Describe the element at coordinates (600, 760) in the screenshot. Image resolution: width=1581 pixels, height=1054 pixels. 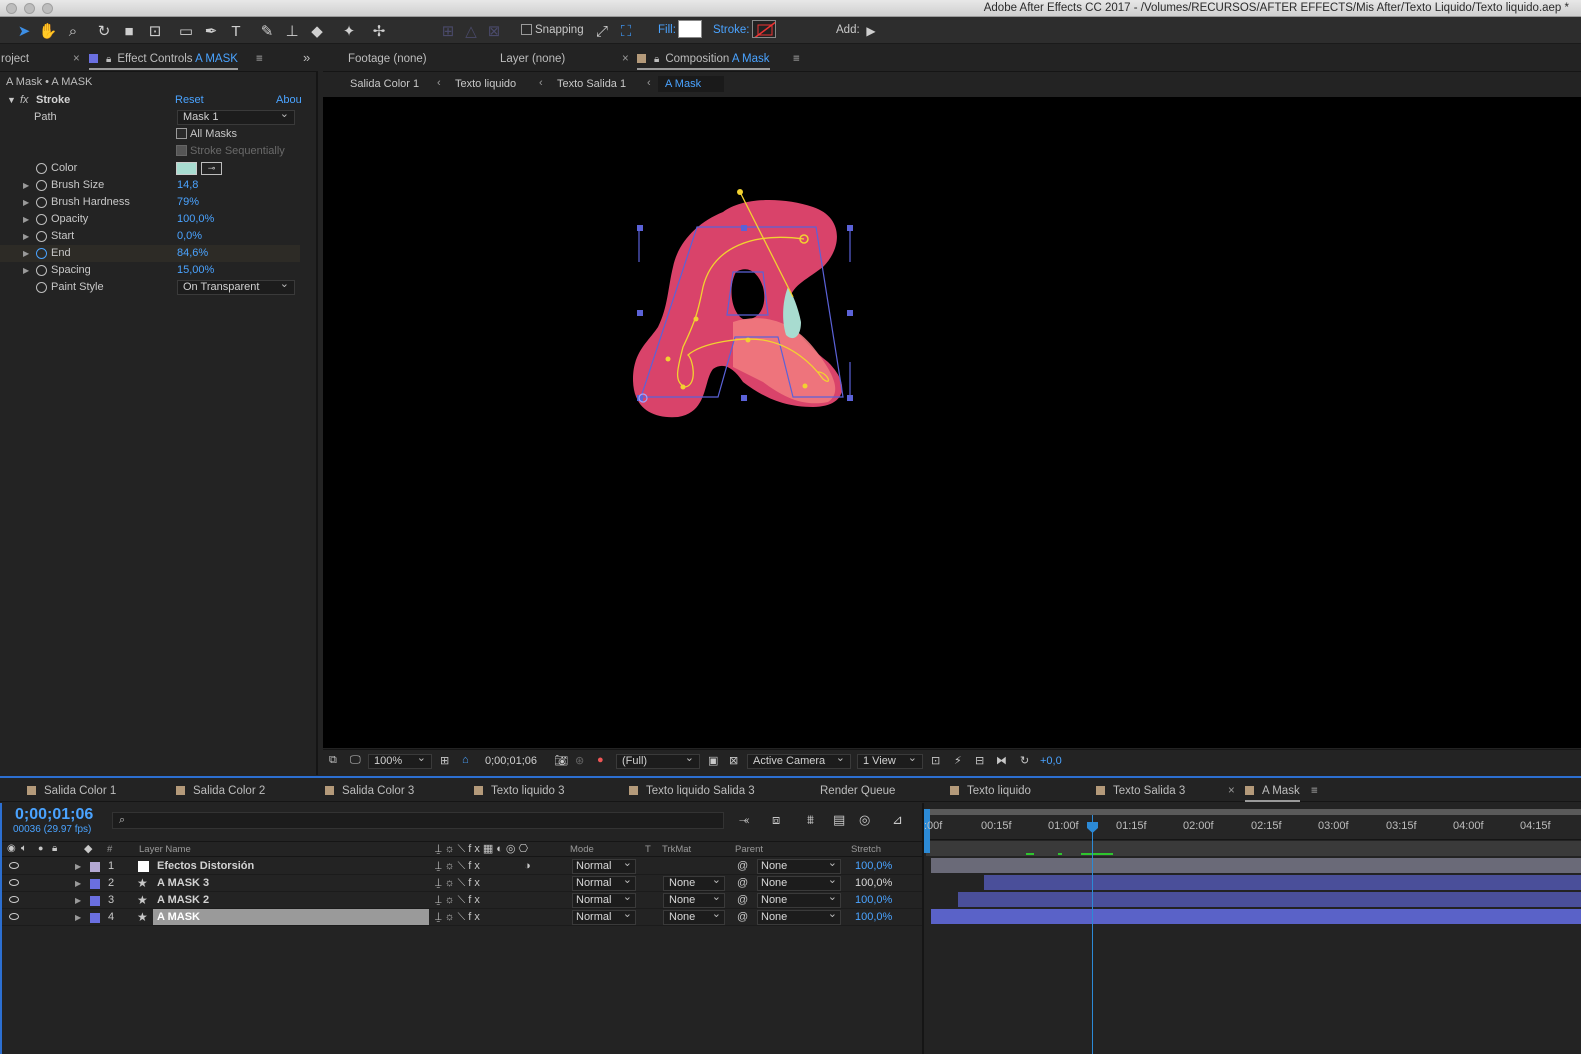
I see `channels-icon: ●` at that location.